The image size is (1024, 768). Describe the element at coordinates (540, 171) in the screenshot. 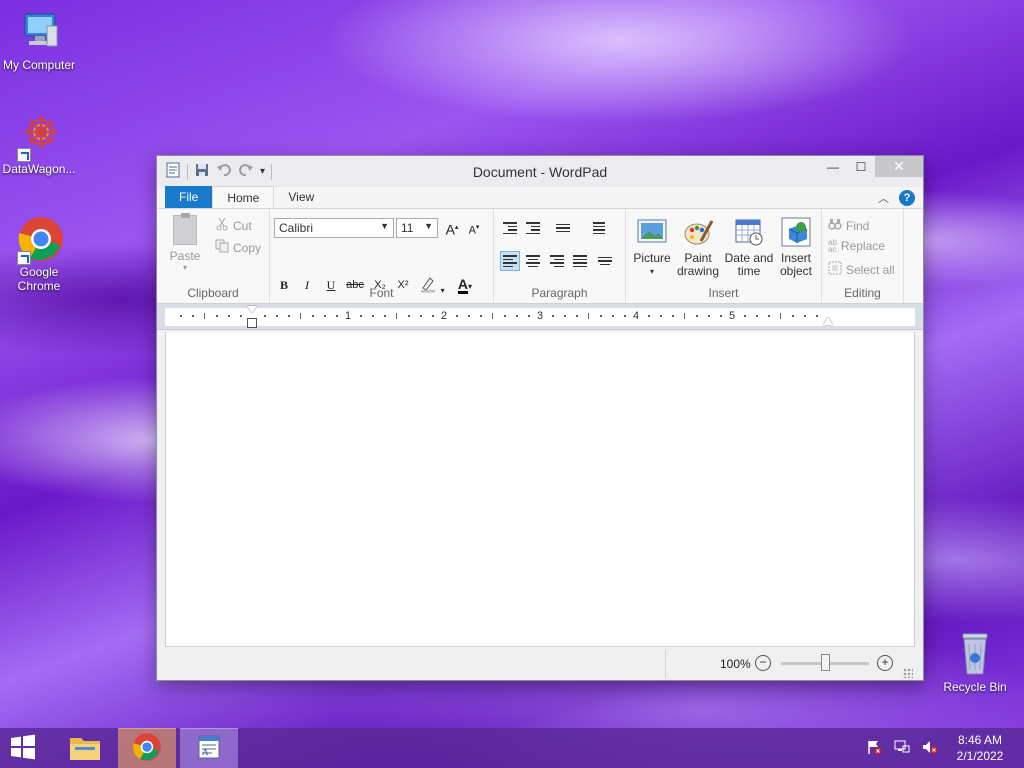

I see `title-bar: ▾ Document - WordPad — ☐ ✕` at that location.